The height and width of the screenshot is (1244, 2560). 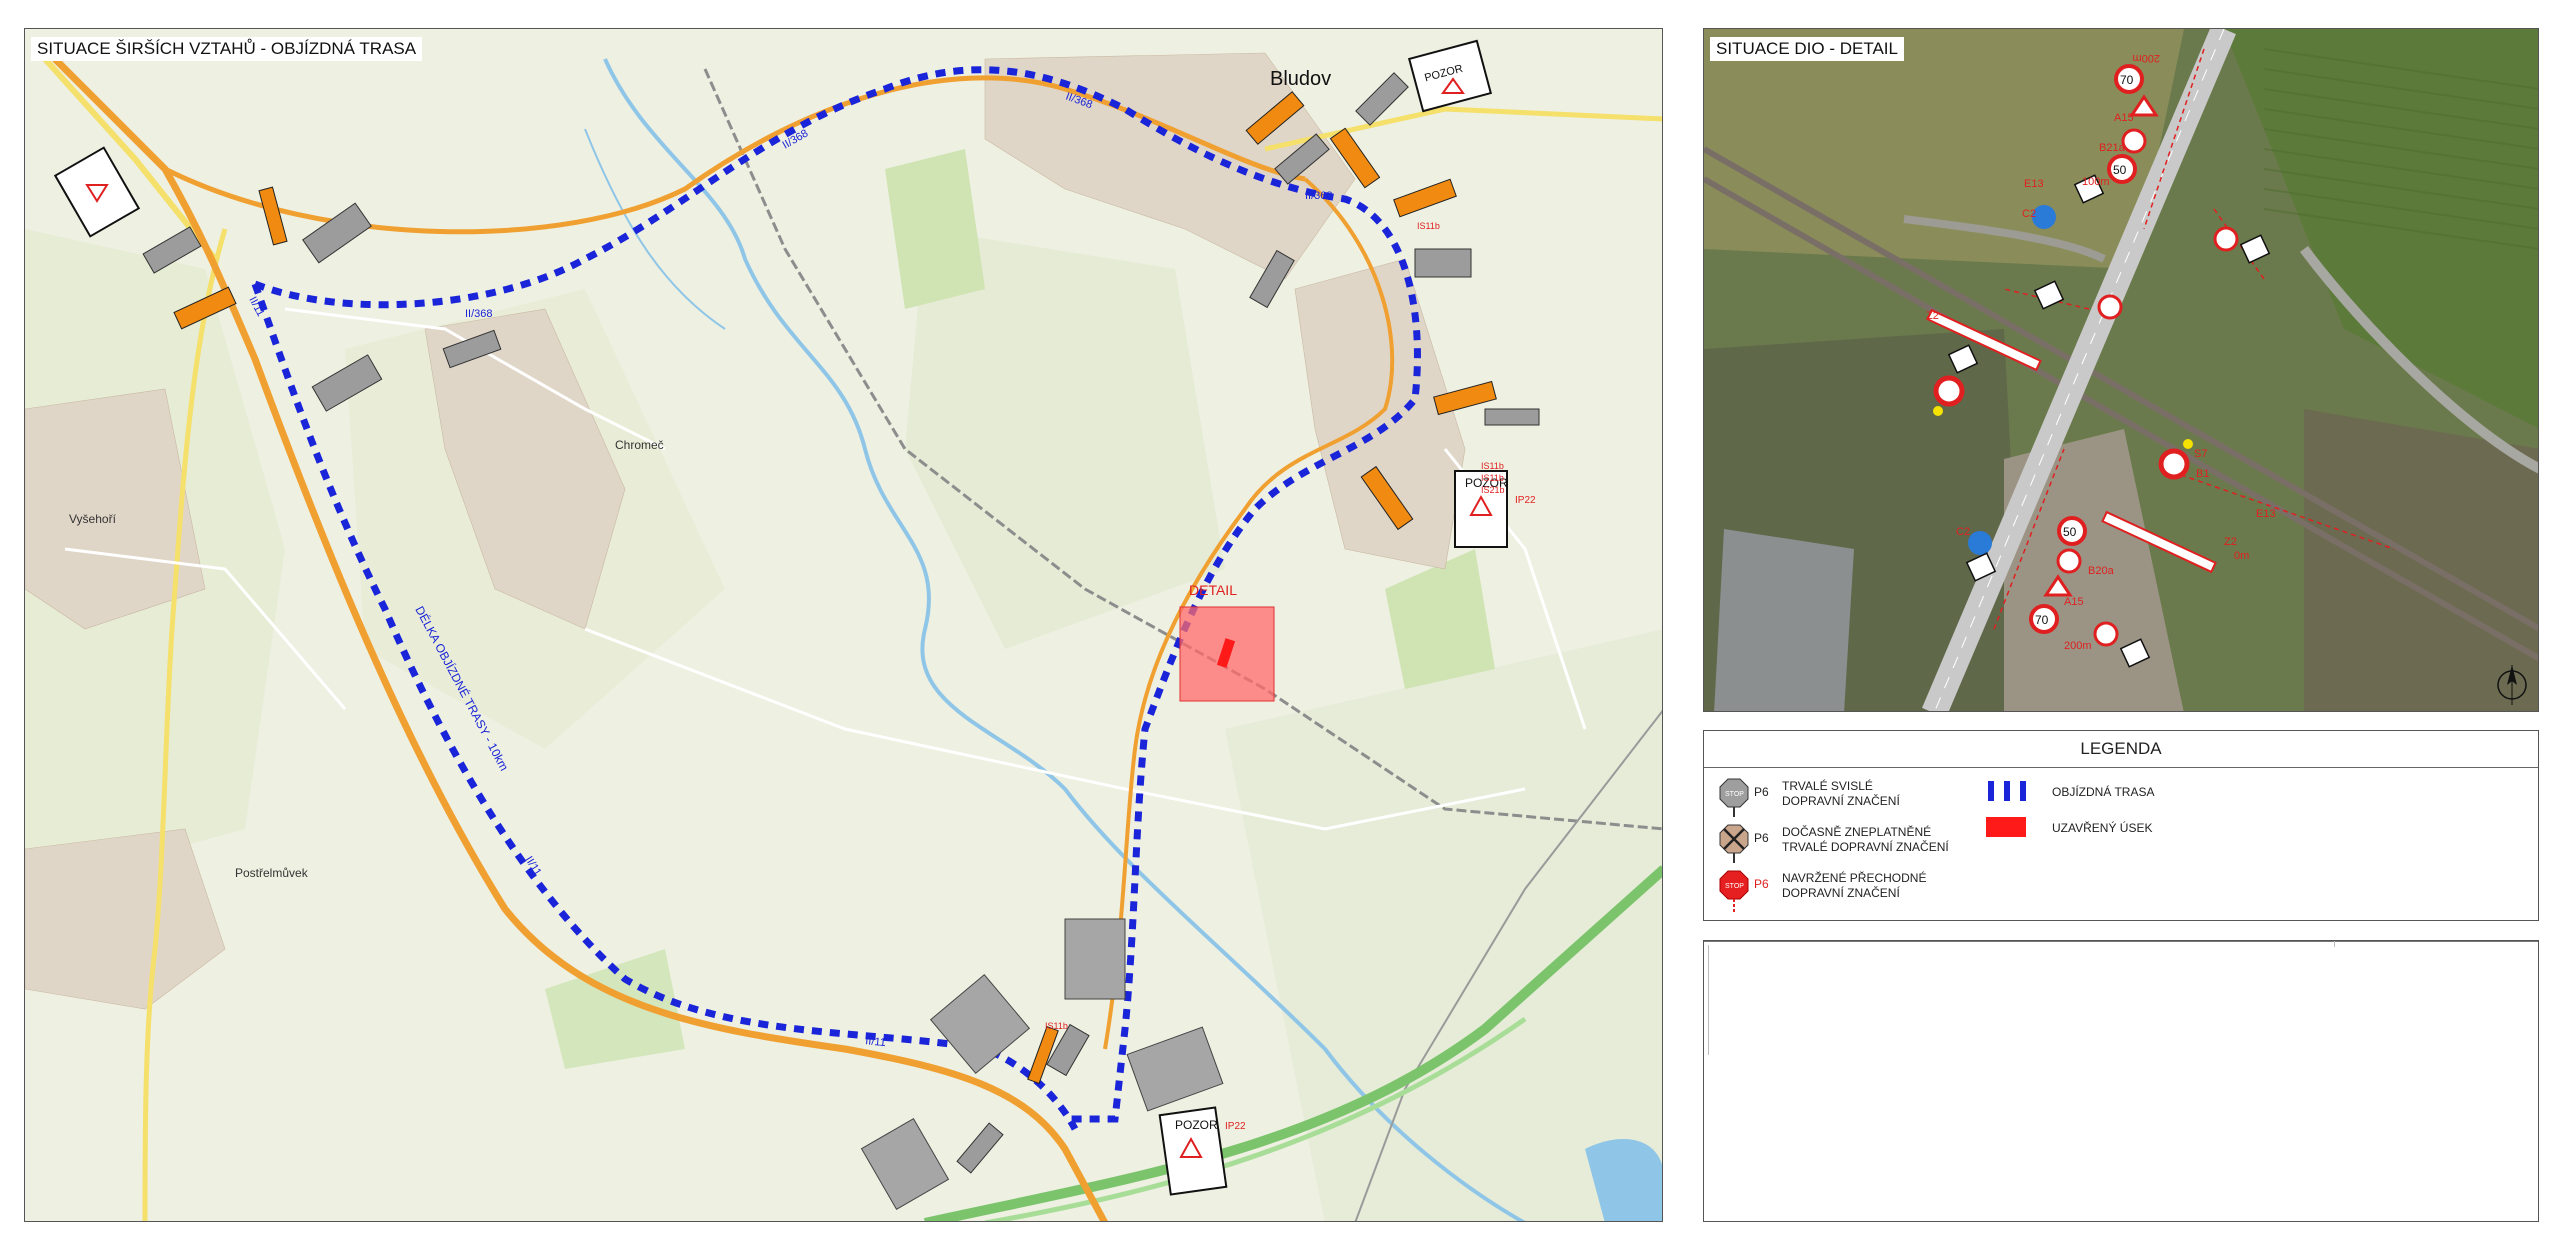 I want to click on detail-map-title: SITUACE DIO - DETAIL, so click(x=1807, y=49).